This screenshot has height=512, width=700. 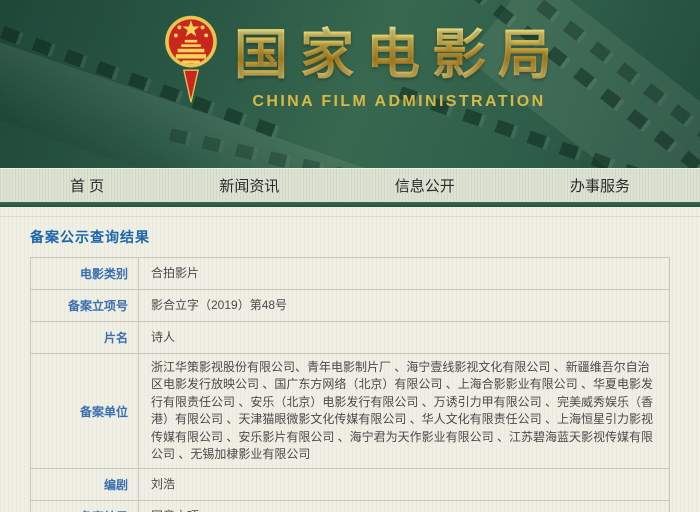 What do you see at coordinates (191, 59) in the screenshot?
I see `national-emblem-icon` at bounding box center [191, 59].